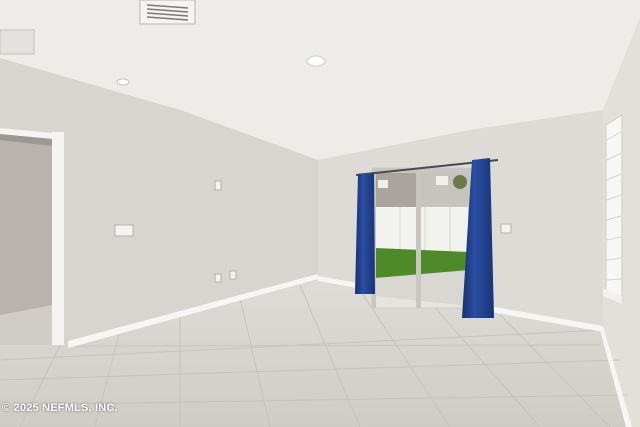 This screenshot has width=640, height=427. What do you see at coordinates (58, 238) in the screenshot?
I see `door-frame-trim` at bounding box center [58, 238].